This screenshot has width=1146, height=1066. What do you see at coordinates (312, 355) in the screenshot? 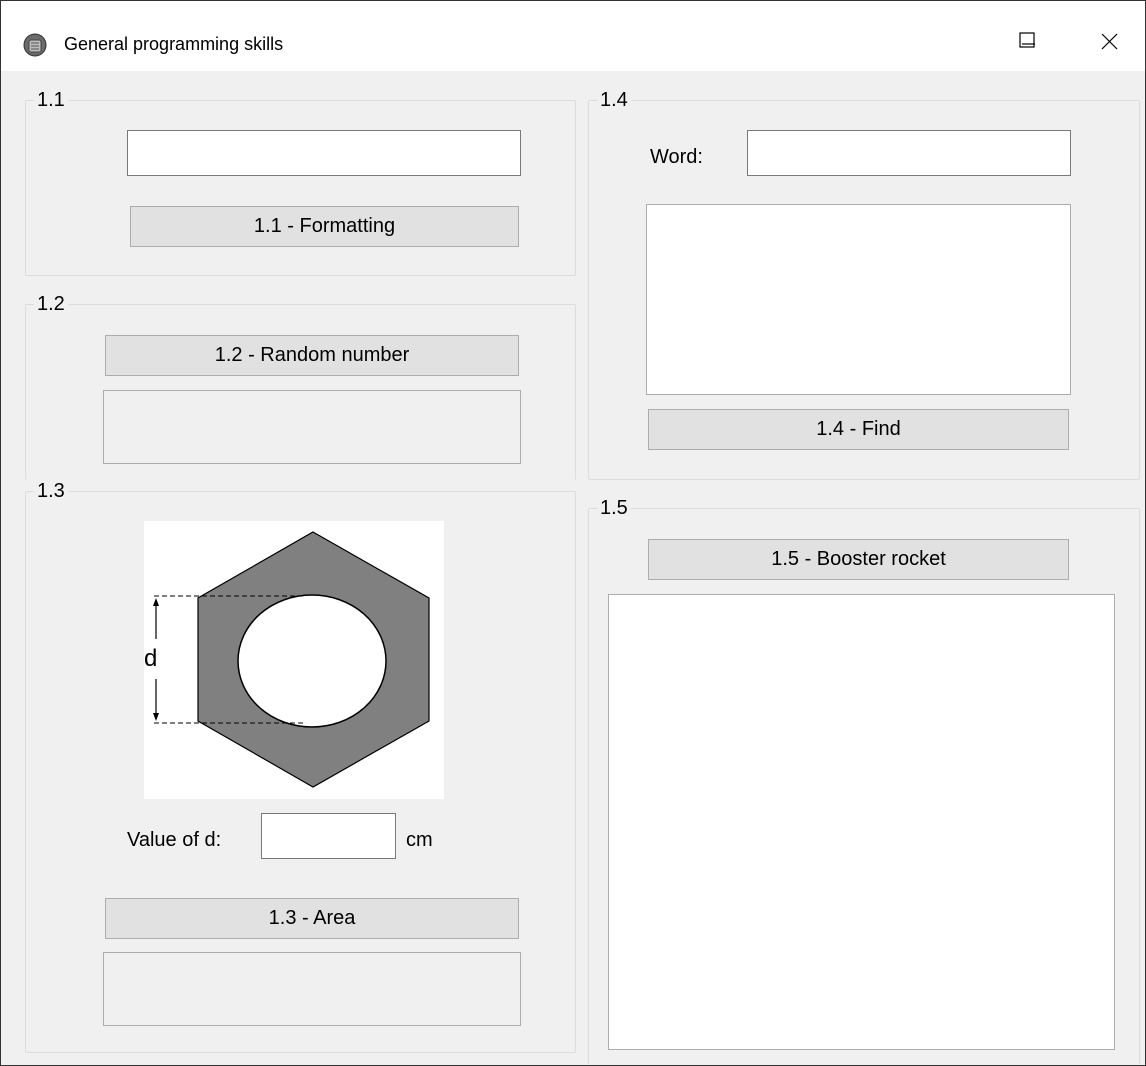
I see `random-number-button: 1.2 - Random number` at bounding box center [312, 355].